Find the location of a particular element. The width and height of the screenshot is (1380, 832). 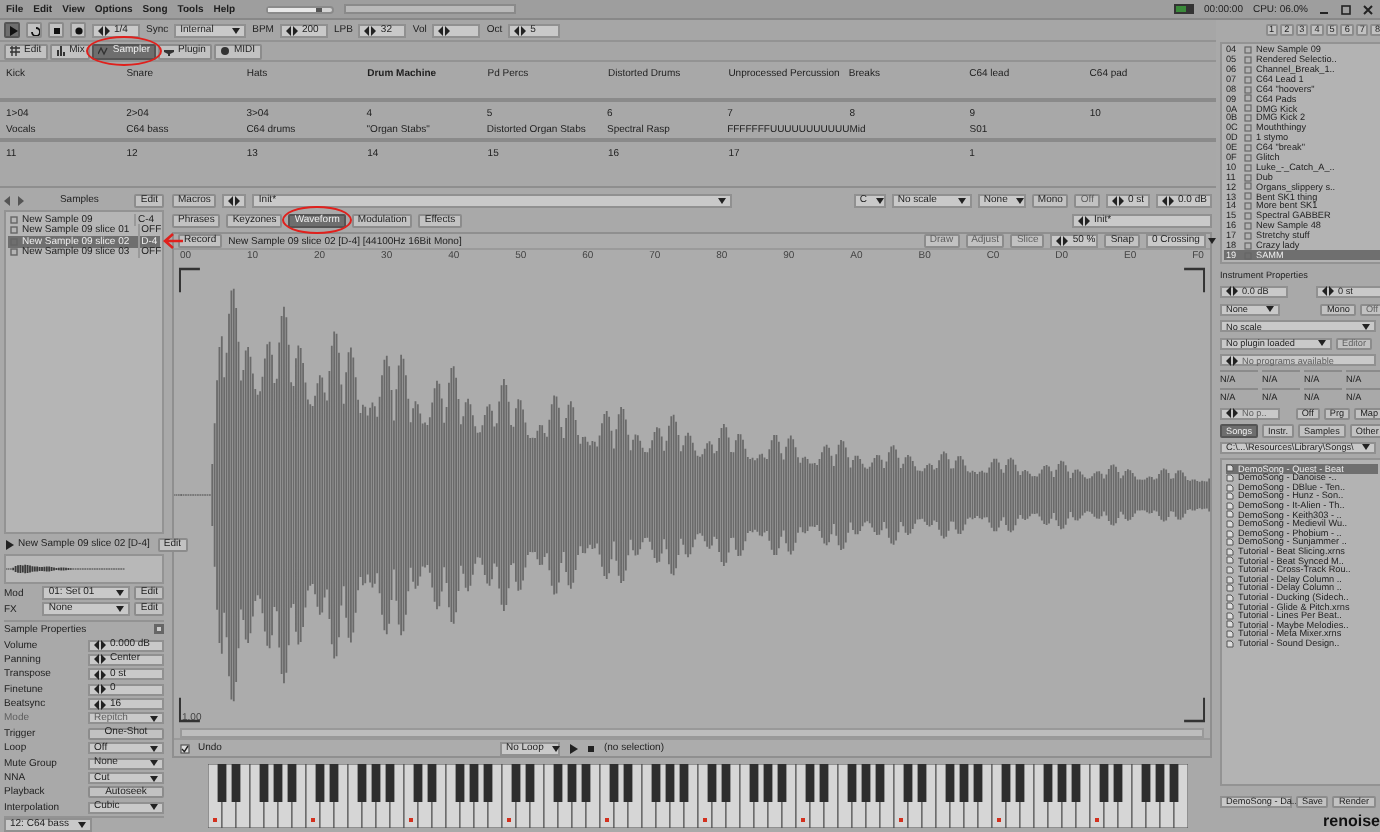

horizontal-scrollbar is located at coordinates (692, 733).